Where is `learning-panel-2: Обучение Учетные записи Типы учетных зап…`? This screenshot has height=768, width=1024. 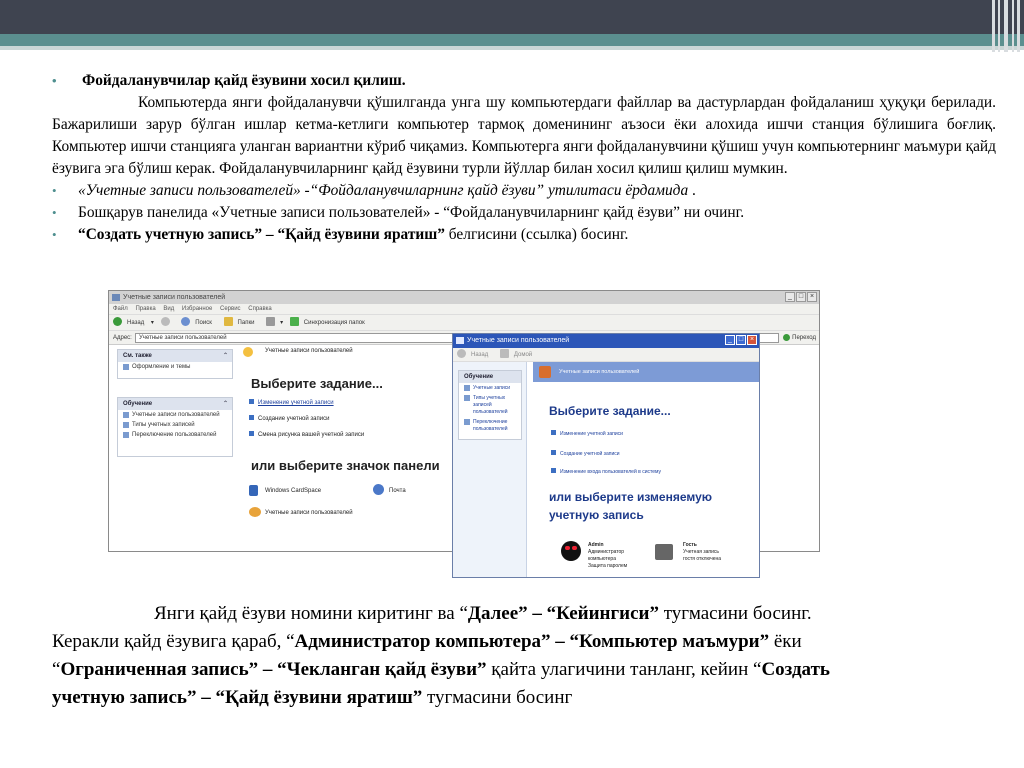 learning-panel-2: Обучение Учетные записи Типы учетных зап… is located at coordinates (490, 405).